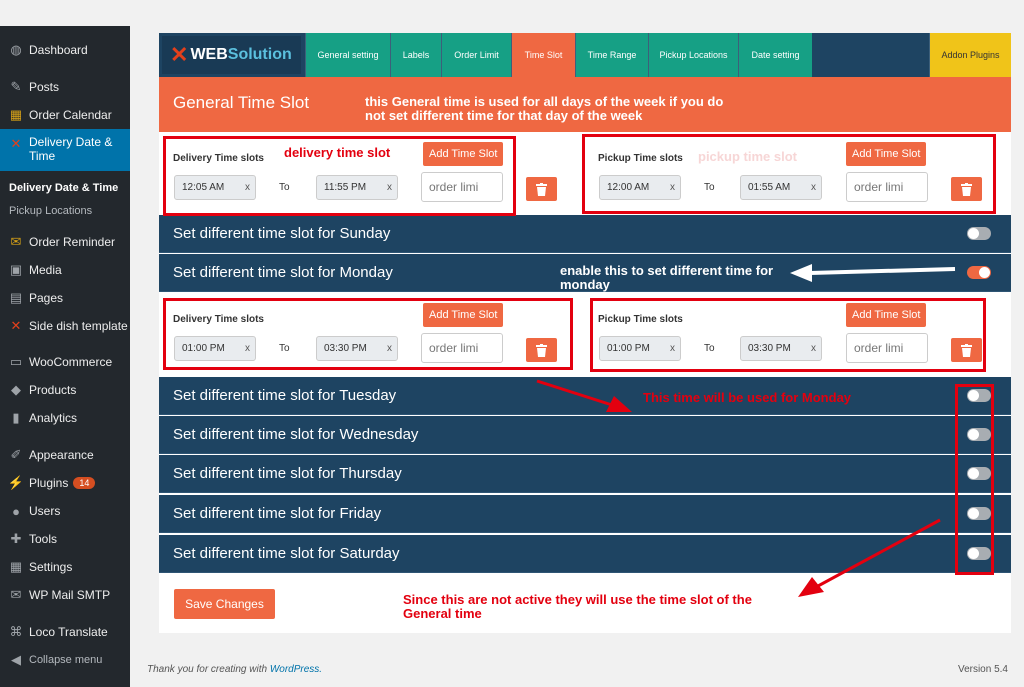  Describe the element at coordinates (873, 273) in the screenshot. I see `arrow-to-monday-toggle` at that location.